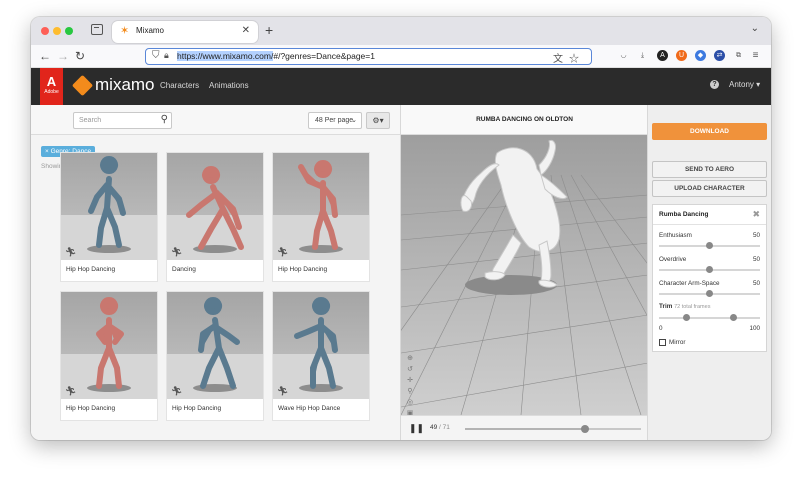 This screenshot has height=480, width=800. Describe the element at coordinates (681, 55) in the screenshot. I see `extension-ublock-icon: U` at that location.